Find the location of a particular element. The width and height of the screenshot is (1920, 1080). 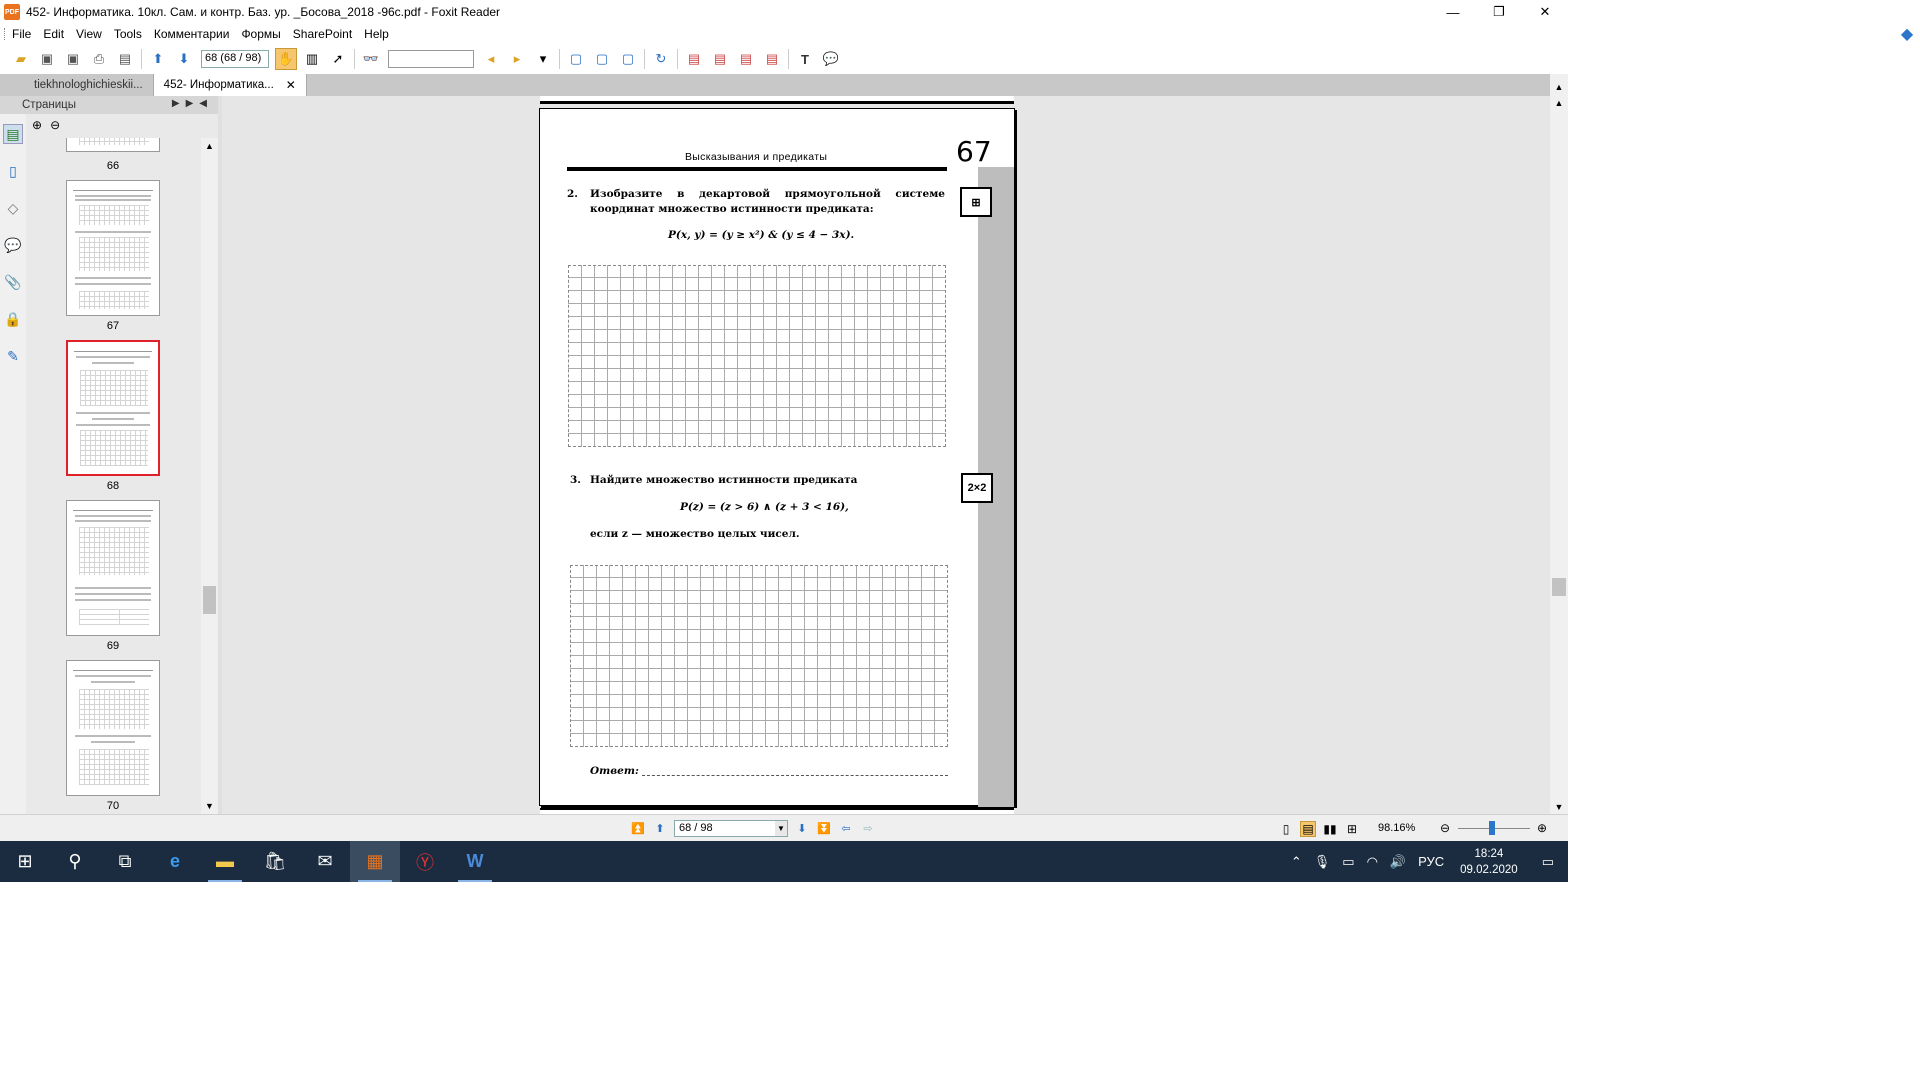

last-page-icon: ⏬ is located at coordinates (824, 829).